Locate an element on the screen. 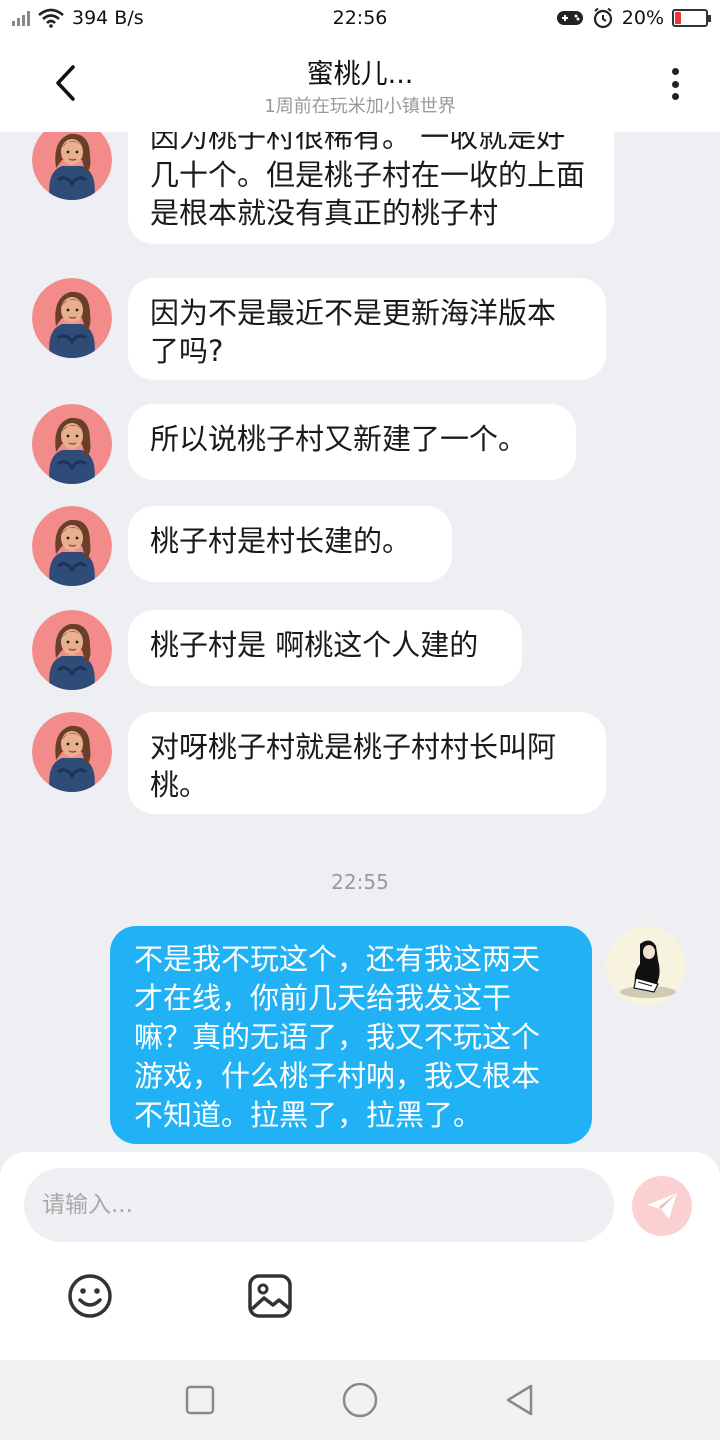 This screenshot has width=720, height=1440. message-bubble: 因为不是最近不是更新海洋版本了吗? is located at coordinates (367, 329).